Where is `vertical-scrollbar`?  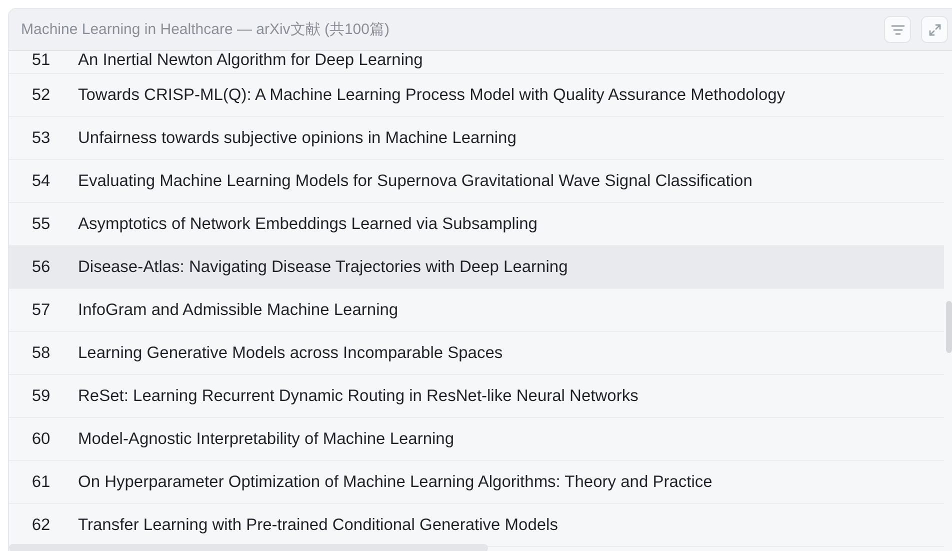
vertical-scrollbar is located at coordinates (949, 327).